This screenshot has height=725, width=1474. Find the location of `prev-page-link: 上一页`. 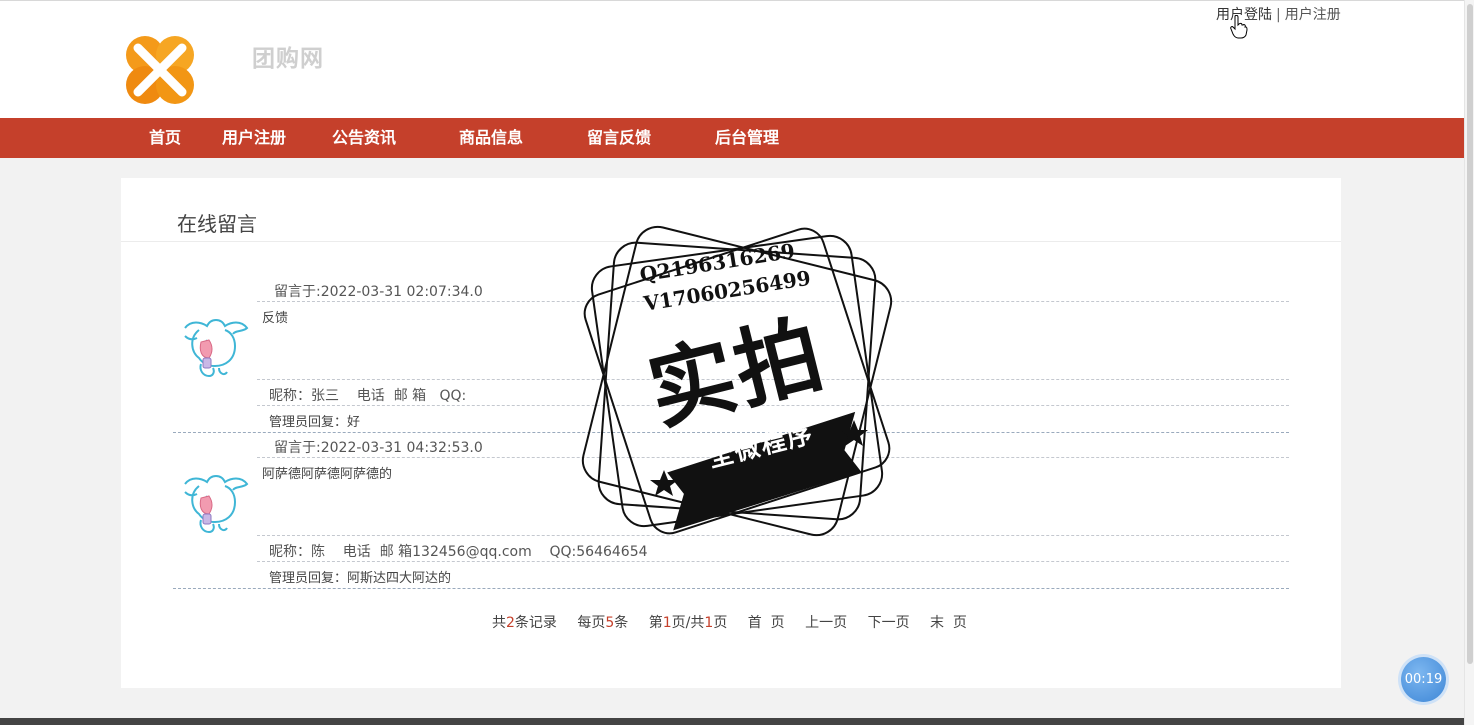

prev-page-link: 上一页 is located at coordinates (826, 623).